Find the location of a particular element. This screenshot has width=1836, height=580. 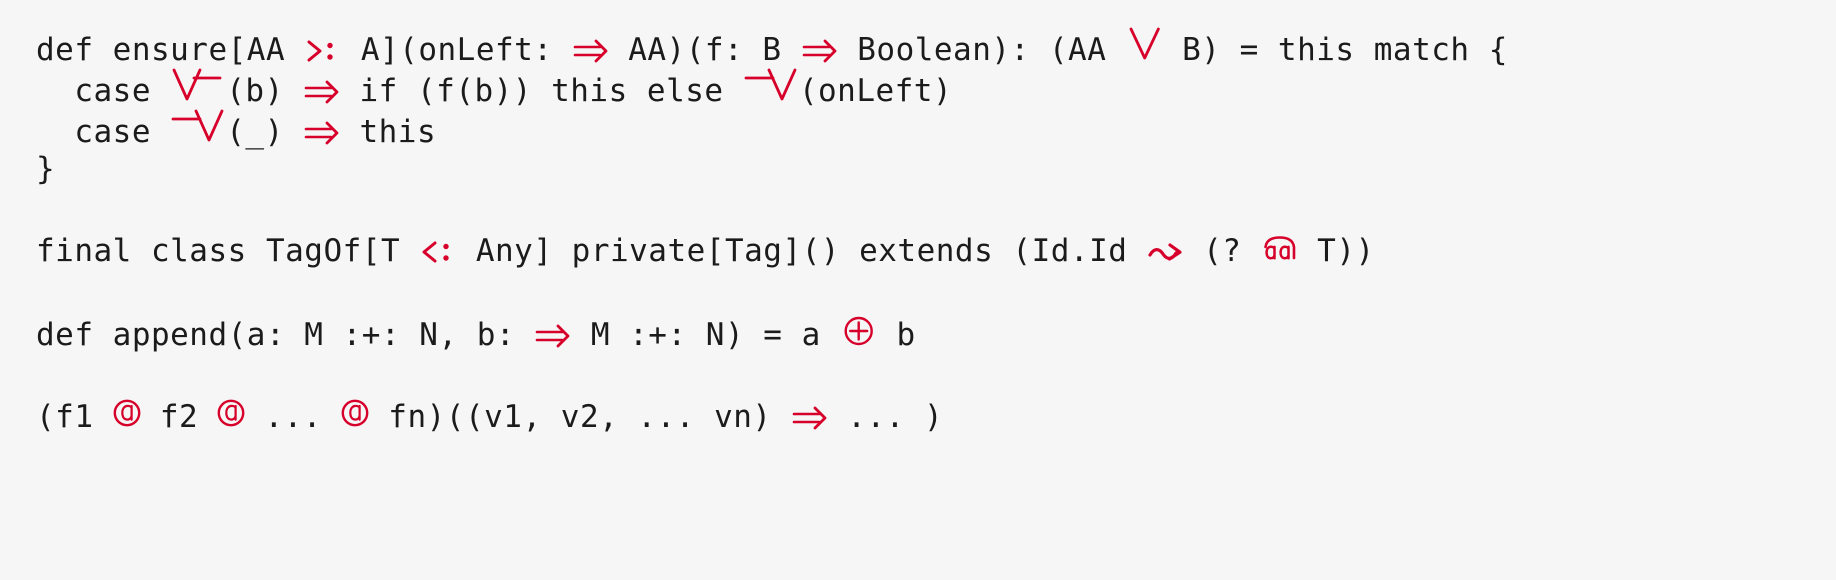

code-text: } is located at coordinates (46, 169).